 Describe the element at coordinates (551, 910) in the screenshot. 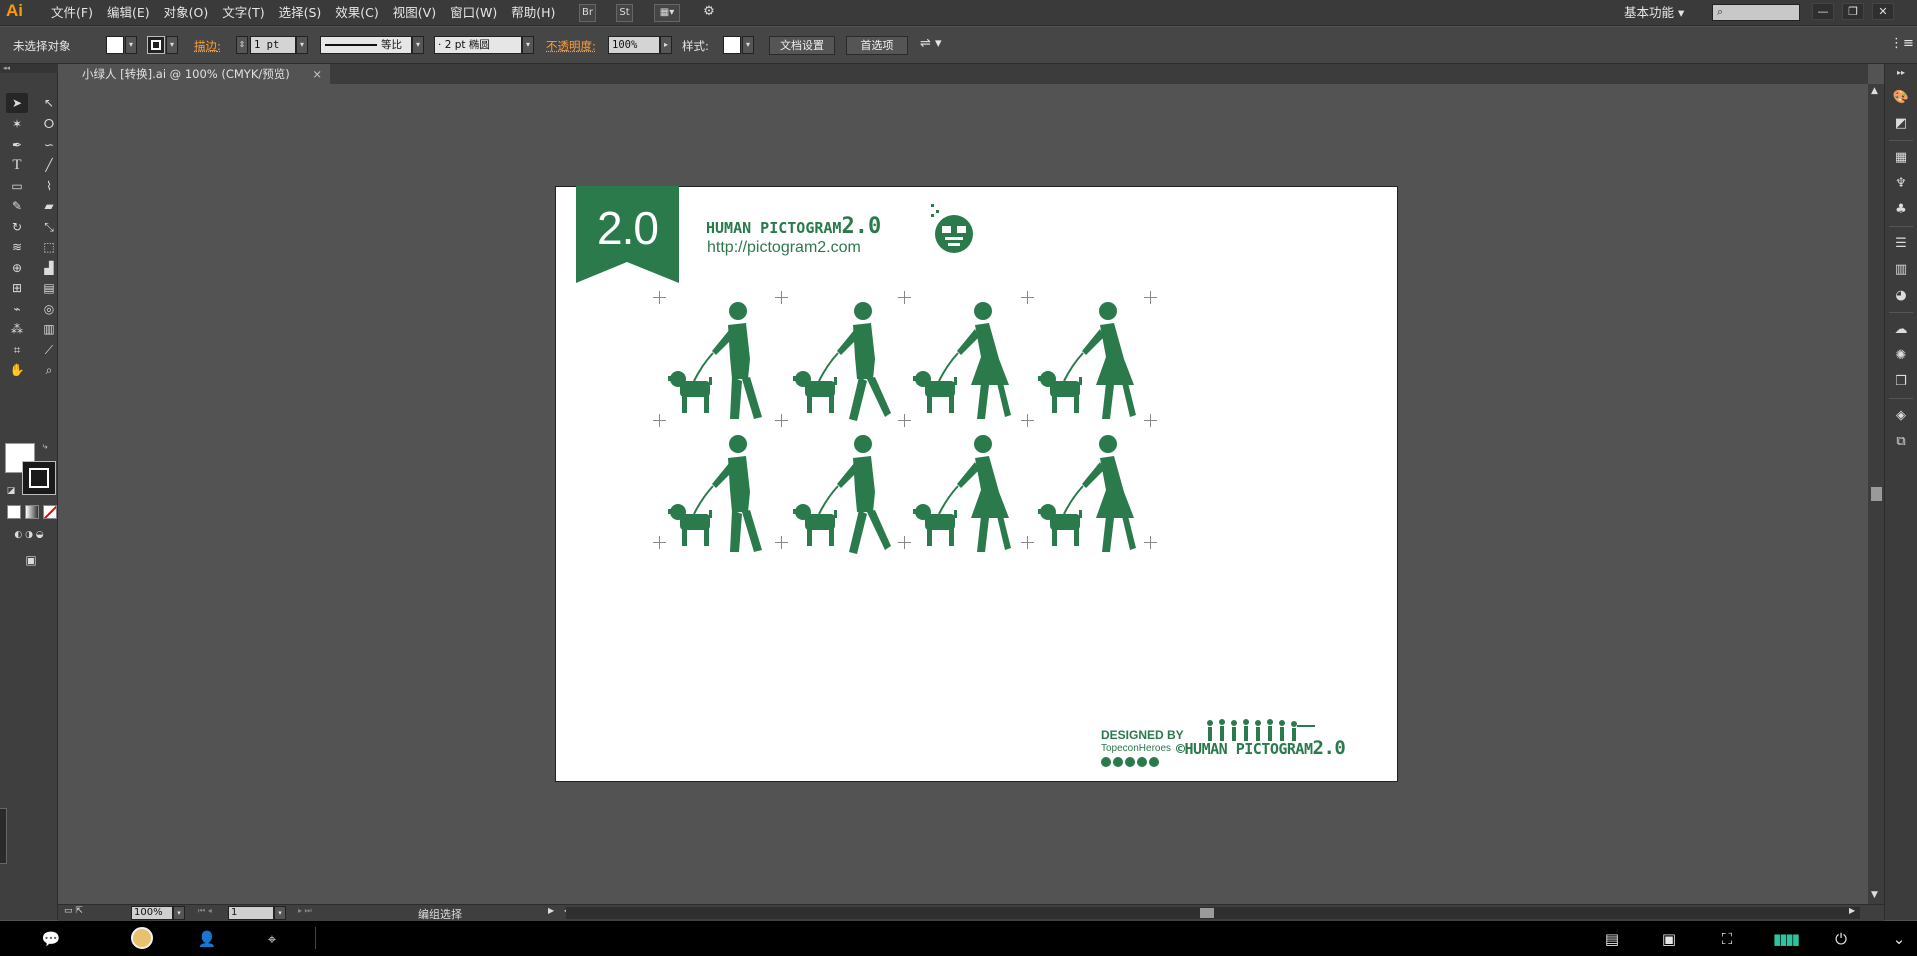

I see `status-menu-arrow: ▶` at that location.